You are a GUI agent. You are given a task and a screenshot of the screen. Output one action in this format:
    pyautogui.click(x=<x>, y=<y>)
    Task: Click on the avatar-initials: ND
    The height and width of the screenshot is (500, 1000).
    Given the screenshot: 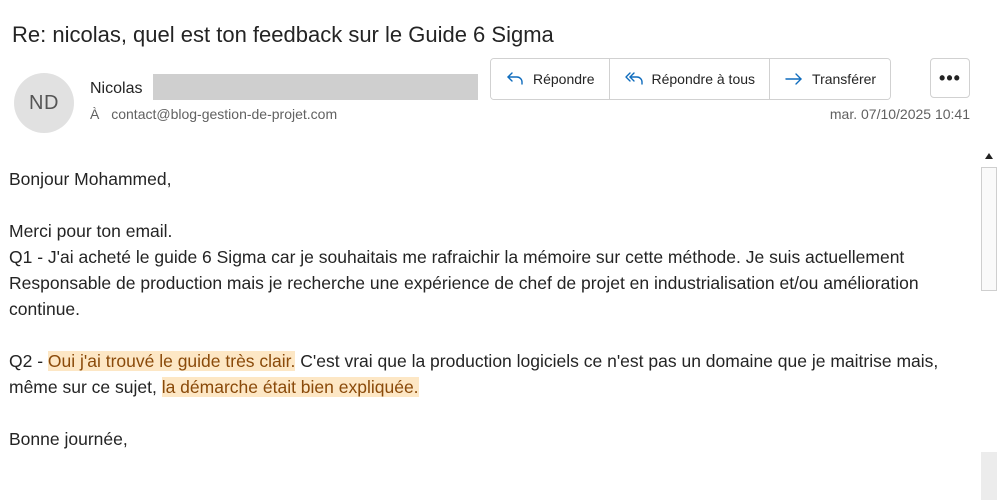 What is the action you would take?
    pyautogui.click(x=44, y=102)
    